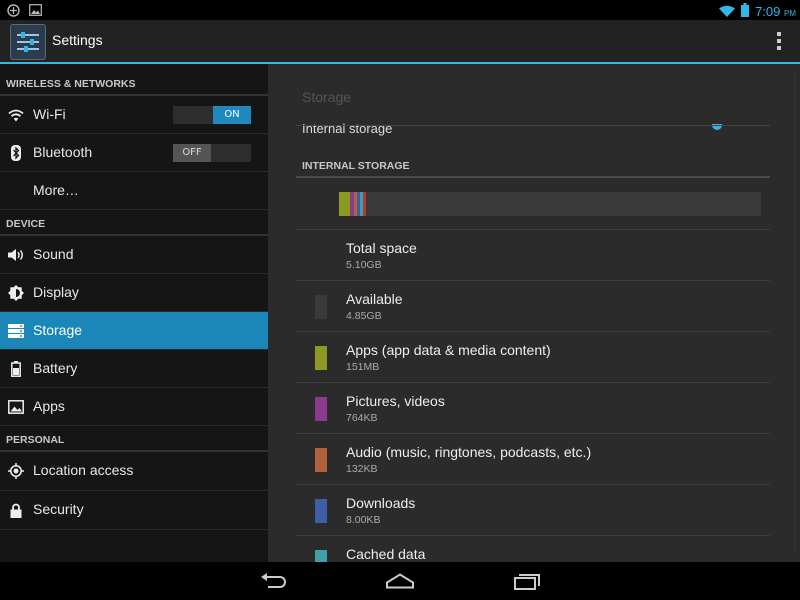 Image resolution: width=800 pixels, height=600 pixels. What do you see at coordinates (53, 254) in the screenshot?
I see `settings-item-label: Sound` at bounding box center [53, 254].